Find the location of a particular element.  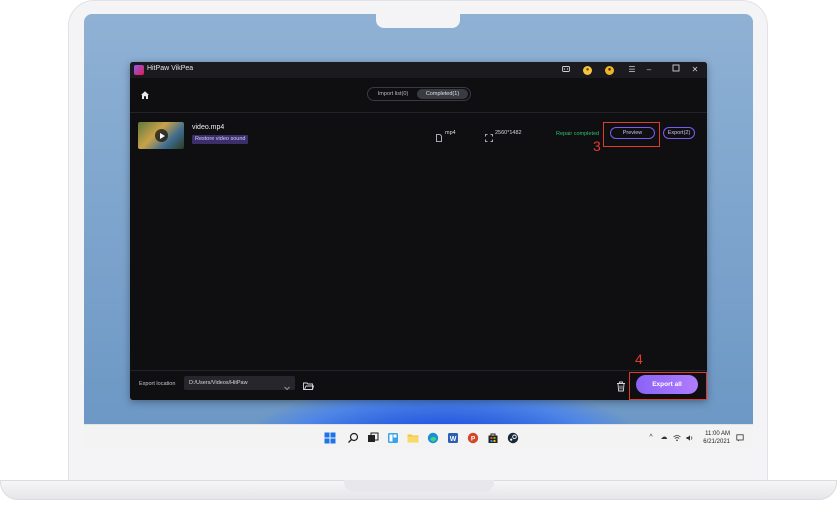

wifi-icon is located at coordinates (677, 438).